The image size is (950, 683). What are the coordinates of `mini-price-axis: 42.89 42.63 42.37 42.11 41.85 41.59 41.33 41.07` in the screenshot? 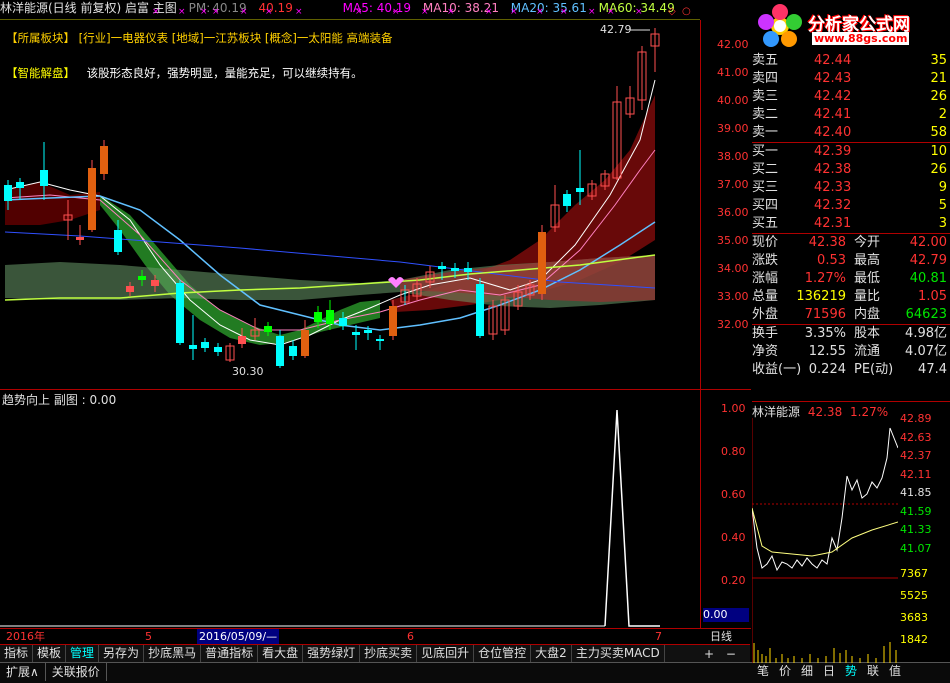 It's located at (925, 486).